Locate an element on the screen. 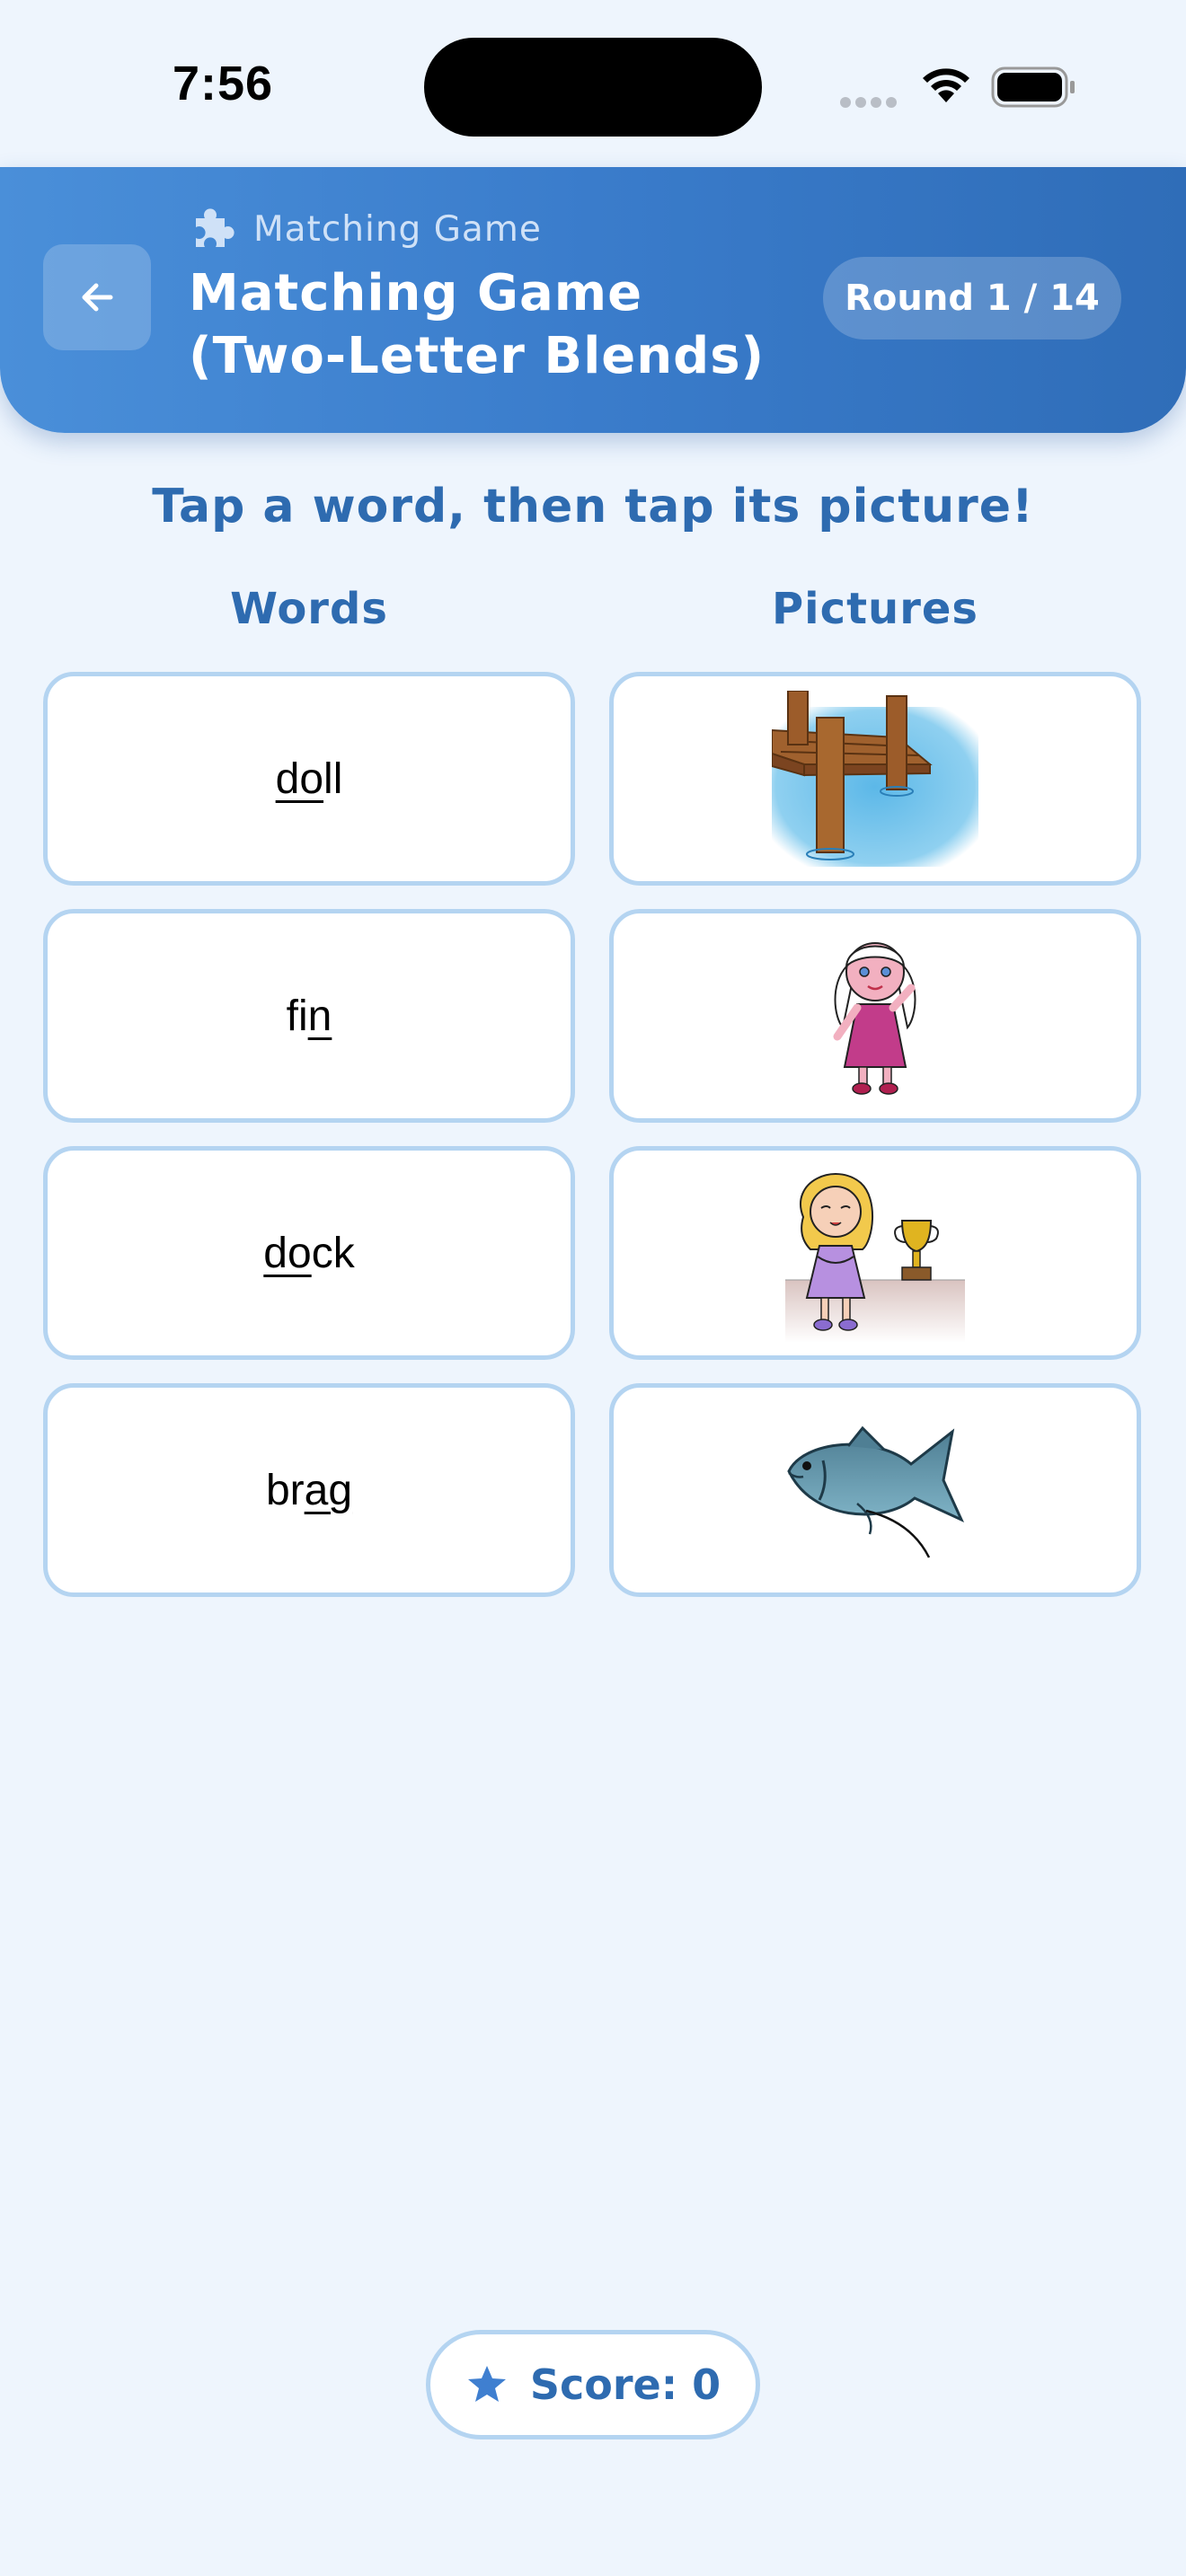  status-time: 7:56 is located at coordinates (223, 83).